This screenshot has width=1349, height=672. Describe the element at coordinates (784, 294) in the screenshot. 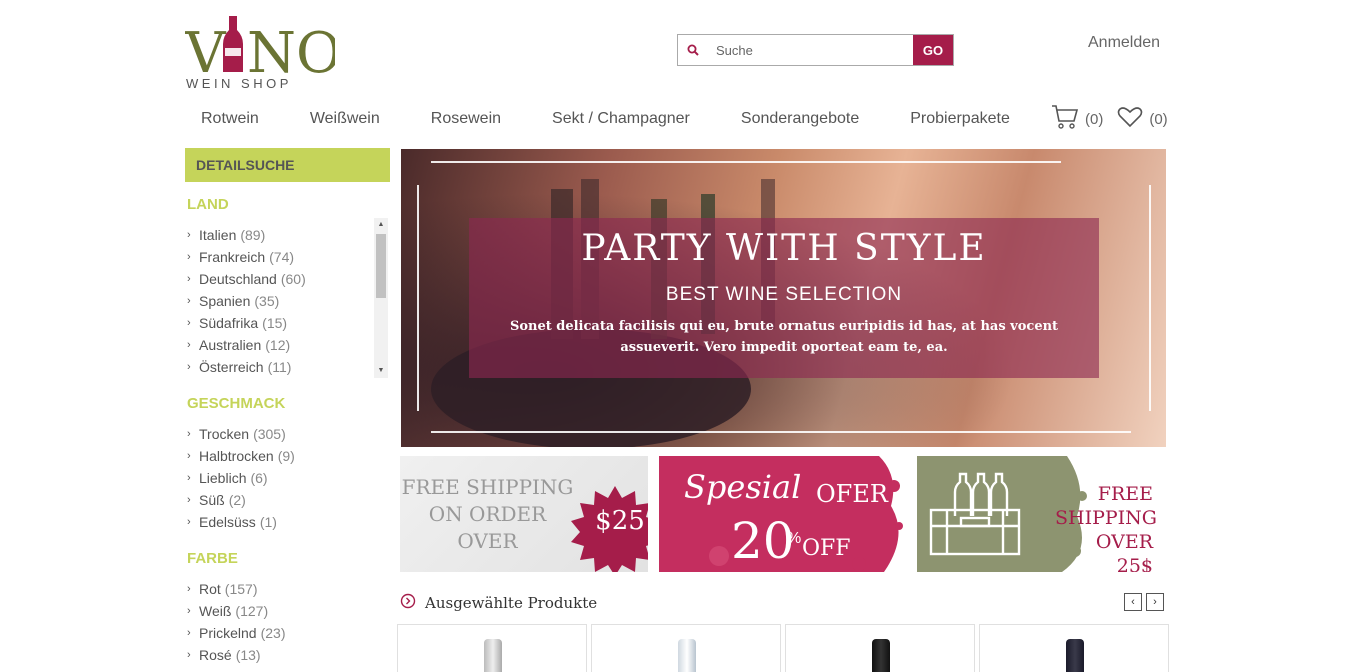

I see `hero-subtitle: BEST WINE SELECTION` at that location.